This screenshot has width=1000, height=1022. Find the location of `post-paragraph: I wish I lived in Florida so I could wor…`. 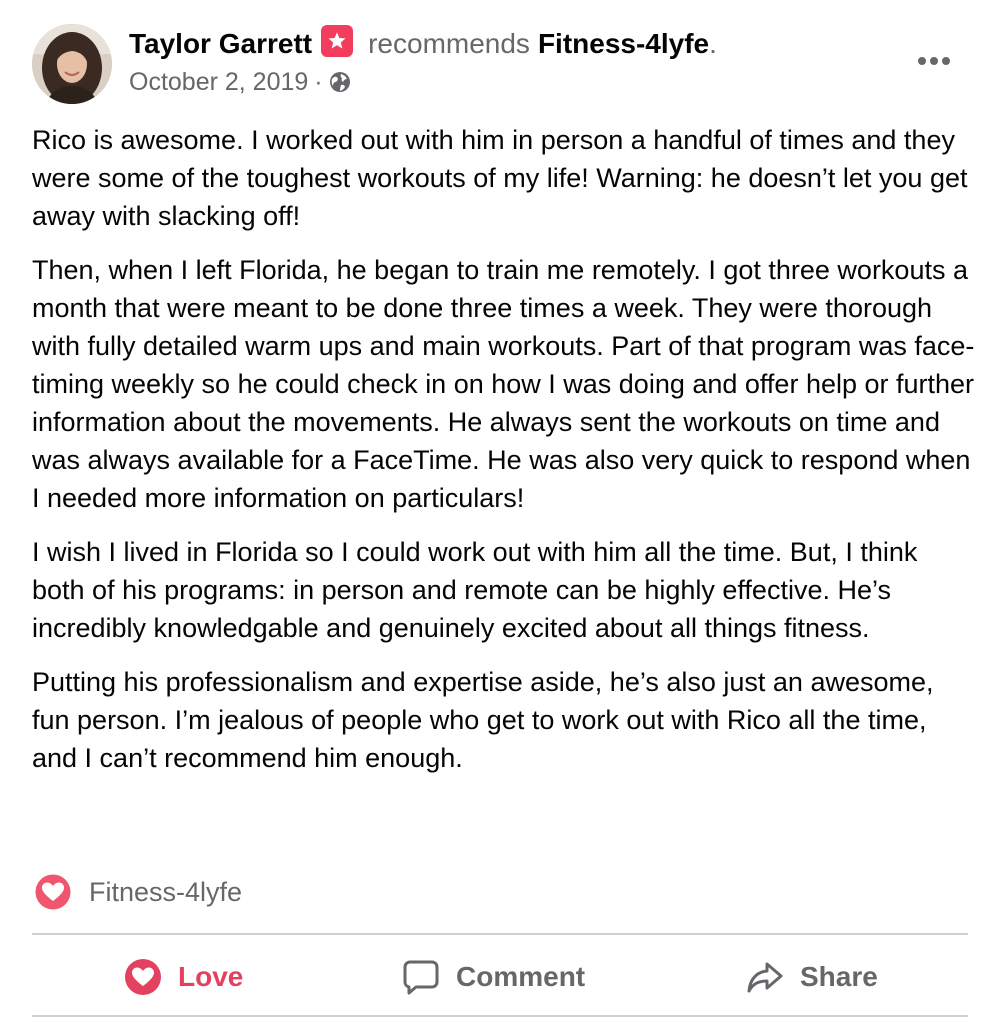

post-paragraph: I wish I lived in Florida so I could wor… is located at coordinates (475, 590).